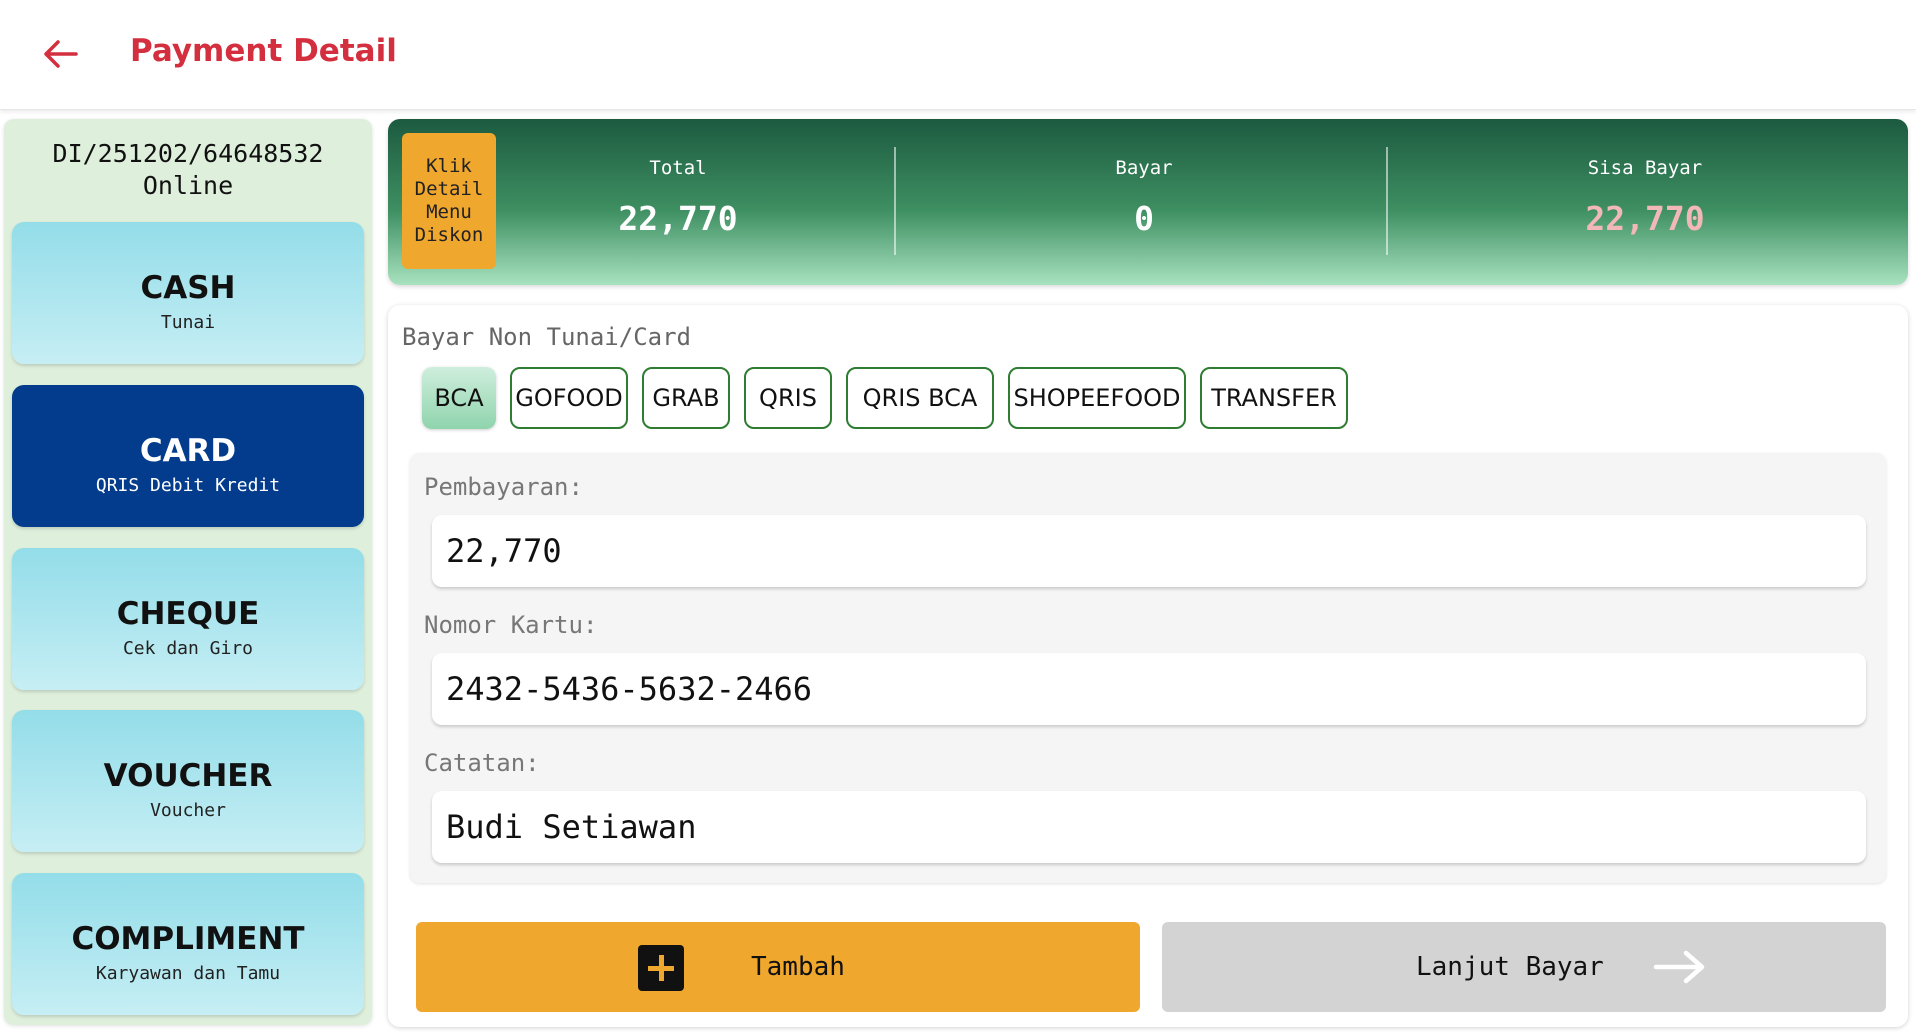  What do you see at coordinates (188, 185) in the screenshot?
I see `order-status: Online` at bounding box center [188, 185].